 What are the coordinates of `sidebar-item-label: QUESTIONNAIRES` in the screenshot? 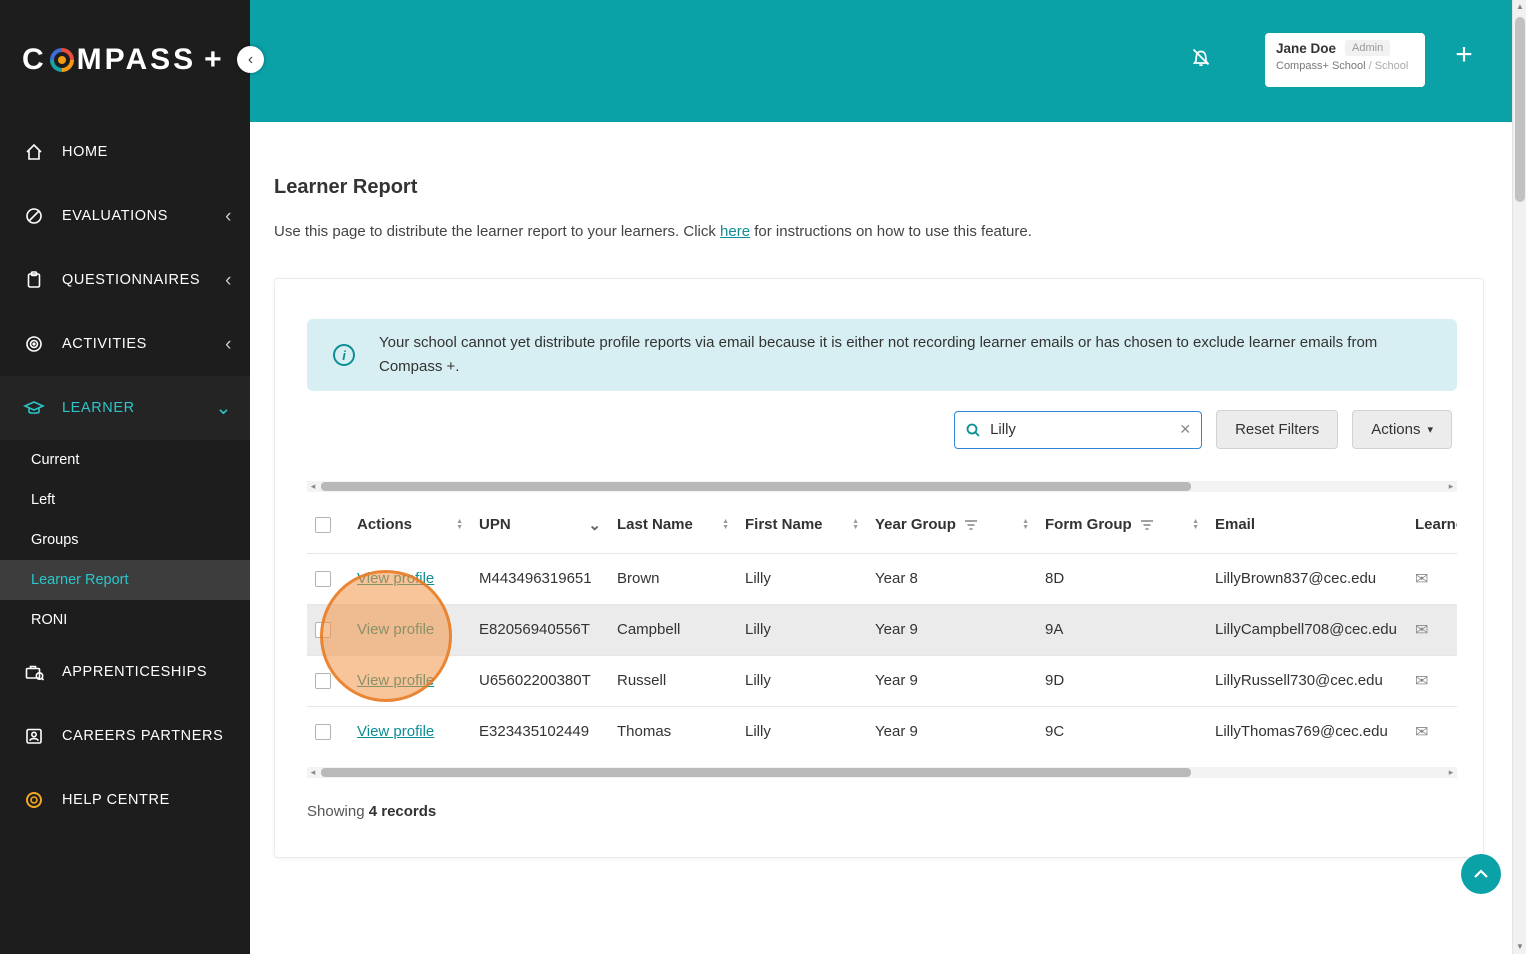 It's located at (131, 280).